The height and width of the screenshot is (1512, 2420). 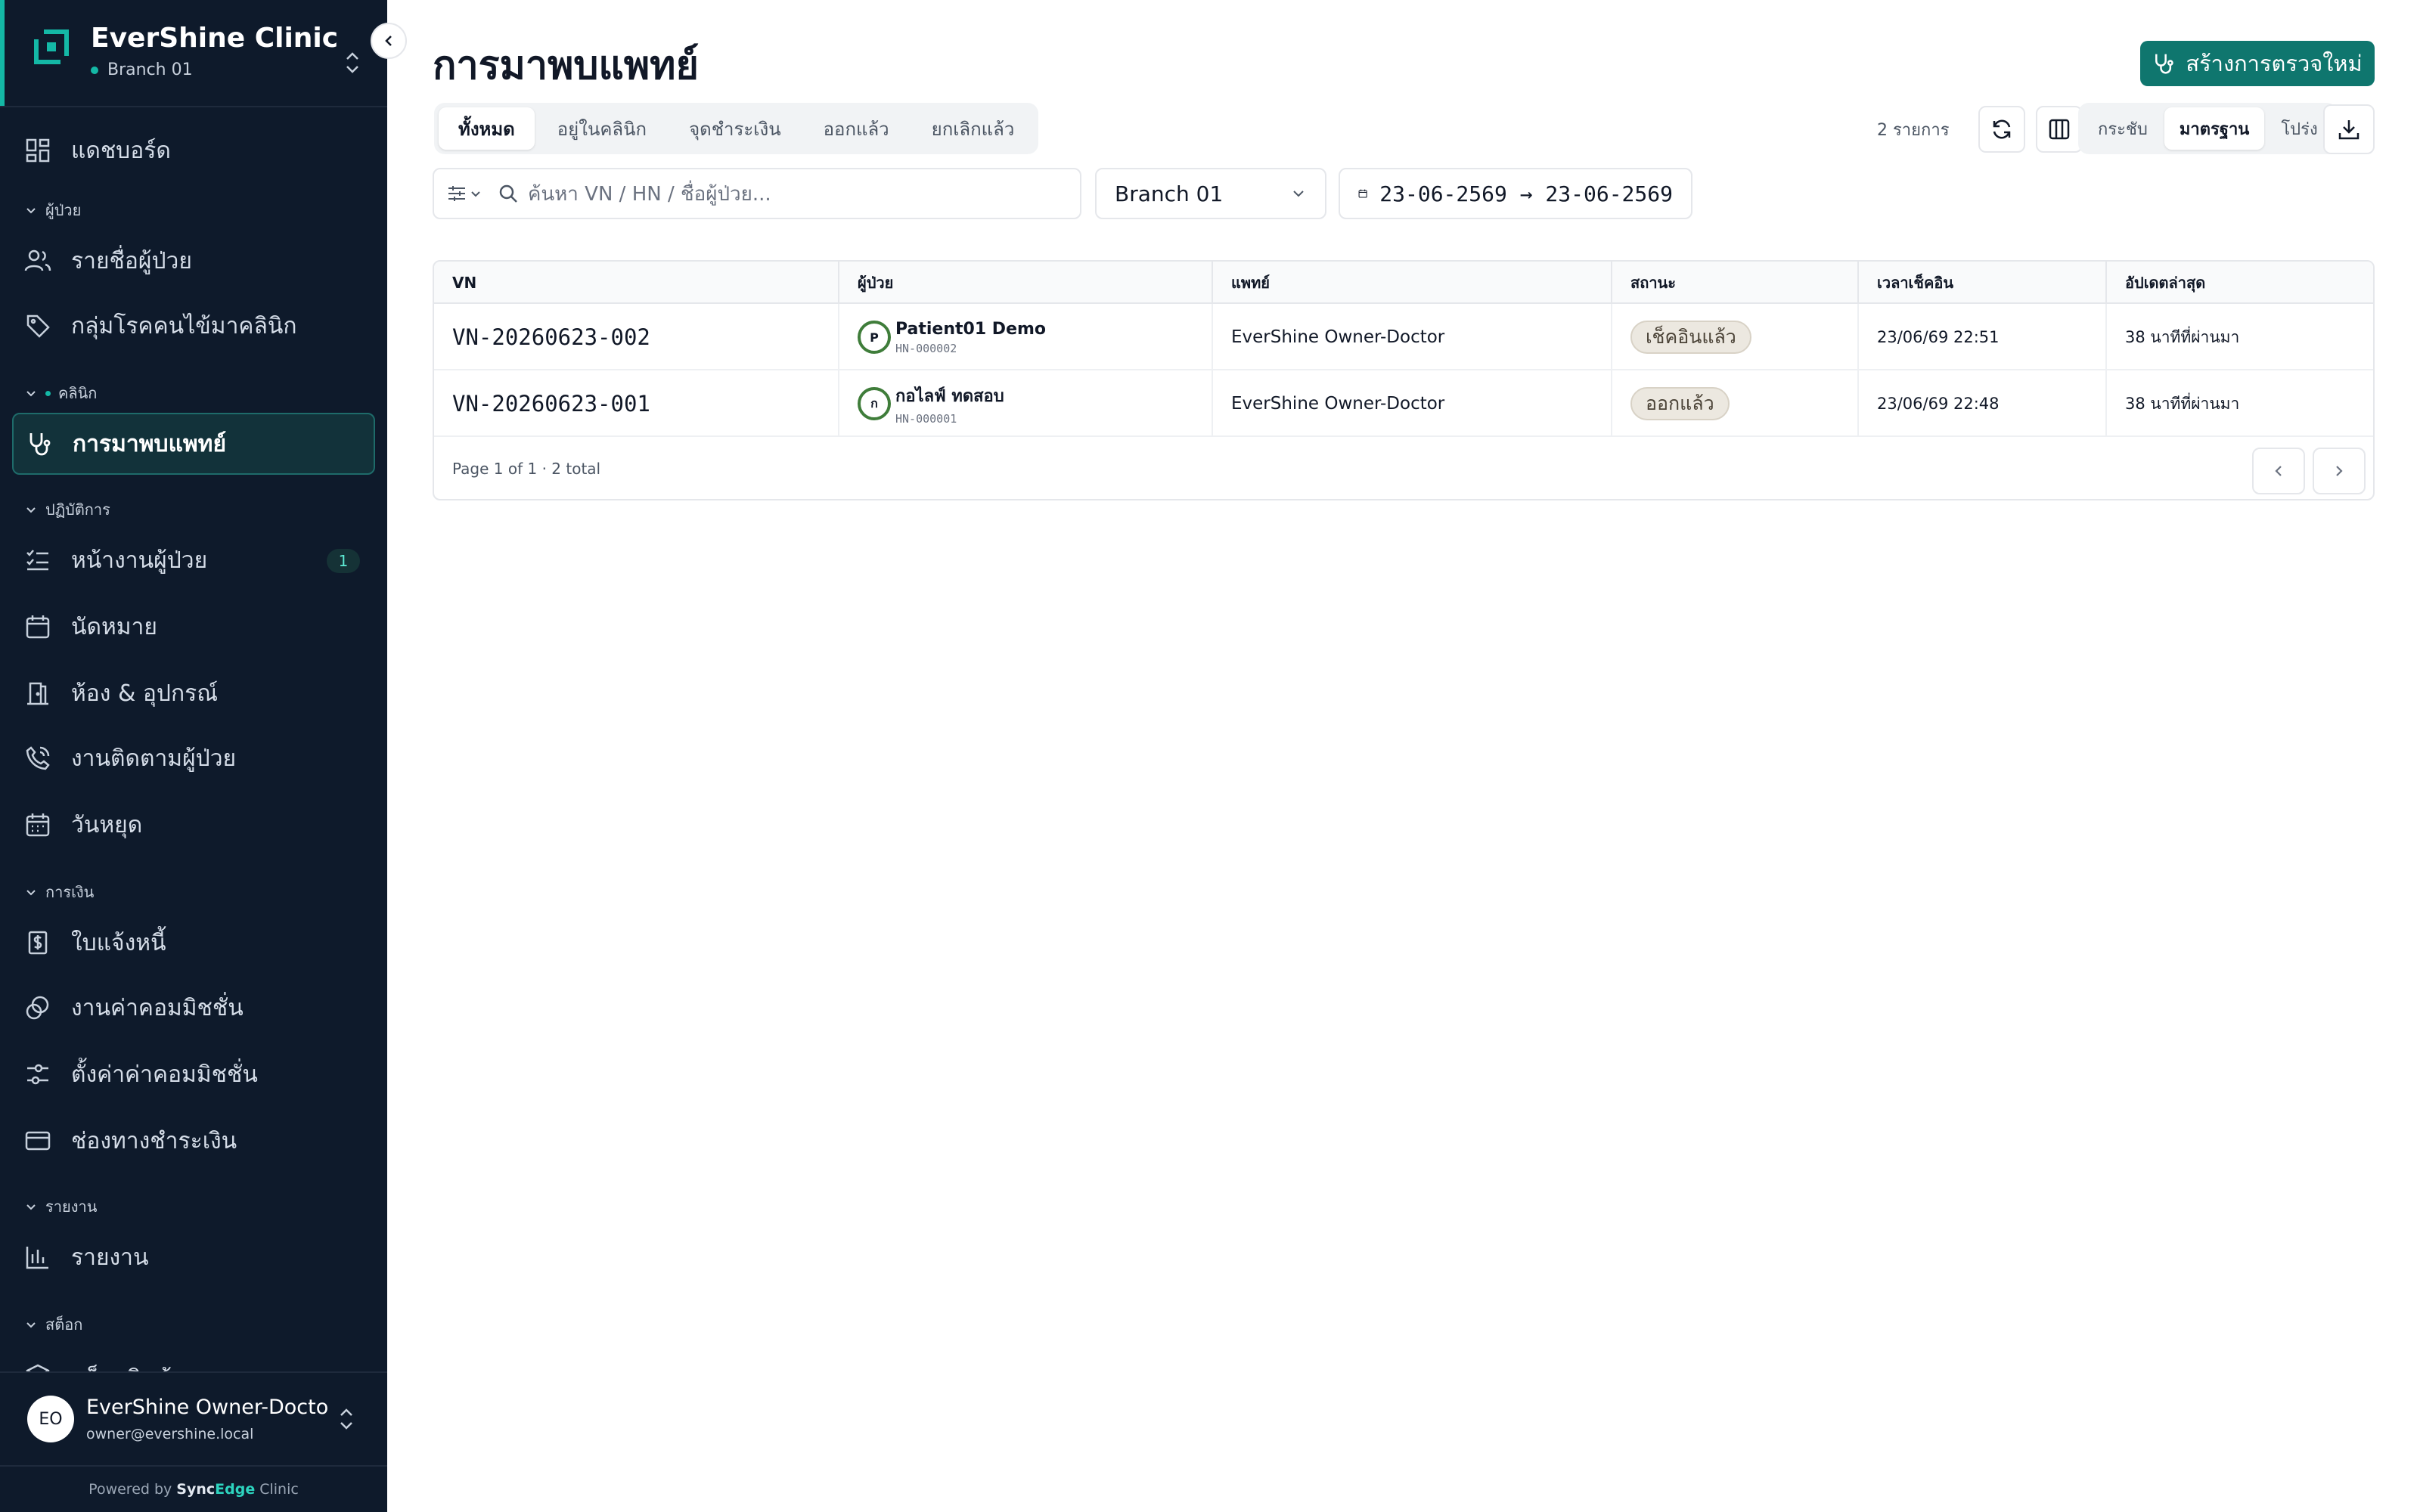 What do you see at coordinates (150, 69) in the screenshot?
I see `branch-name: Branch 01` at bounding box center [150, 69].